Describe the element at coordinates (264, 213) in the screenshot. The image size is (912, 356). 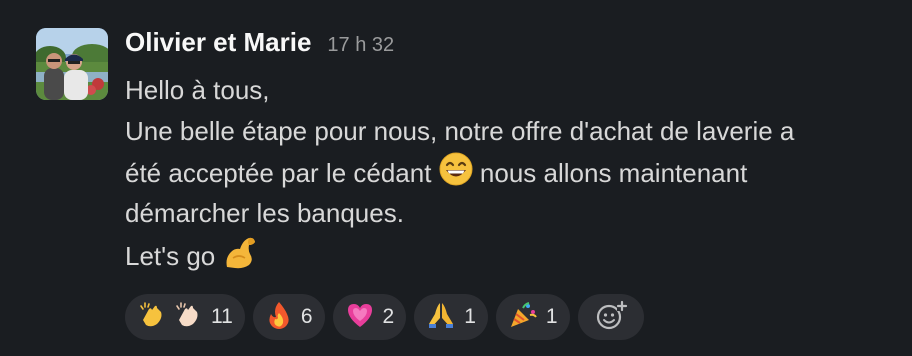
I see `message-line: démarcher les banques.` at that location.